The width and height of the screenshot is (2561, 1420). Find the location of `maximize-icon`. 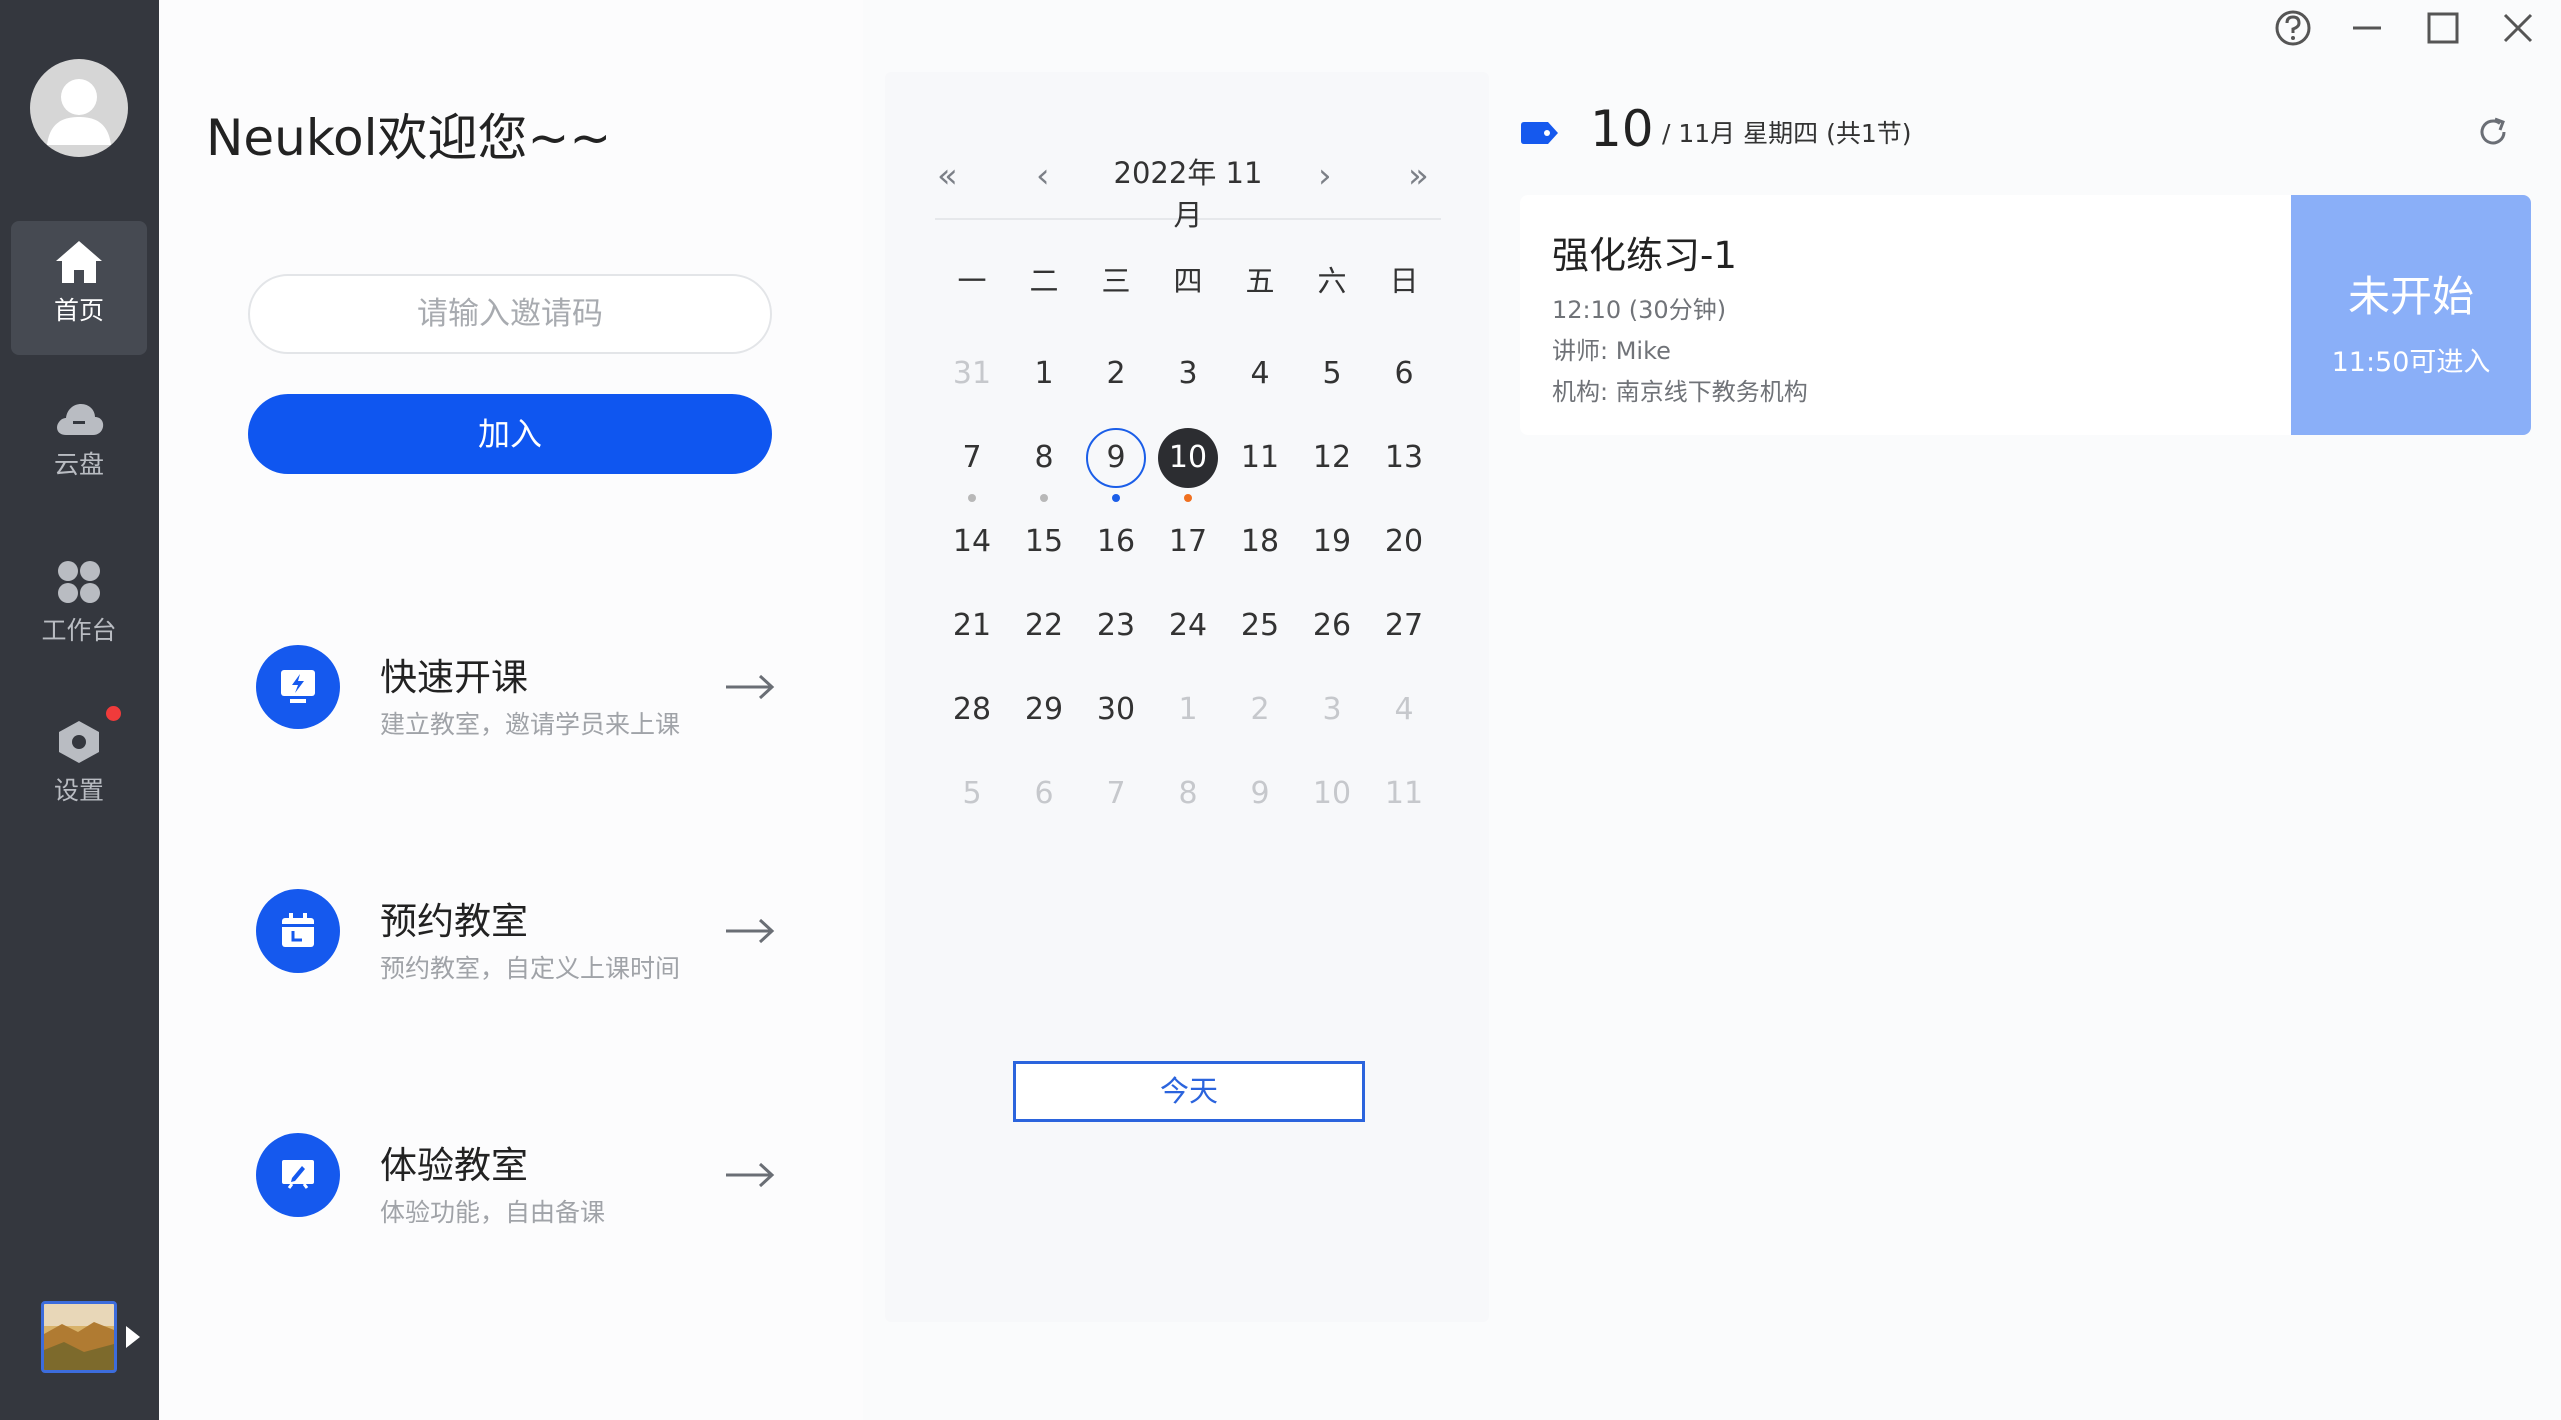

maximize-icon is located at coordinates (2443, 28).